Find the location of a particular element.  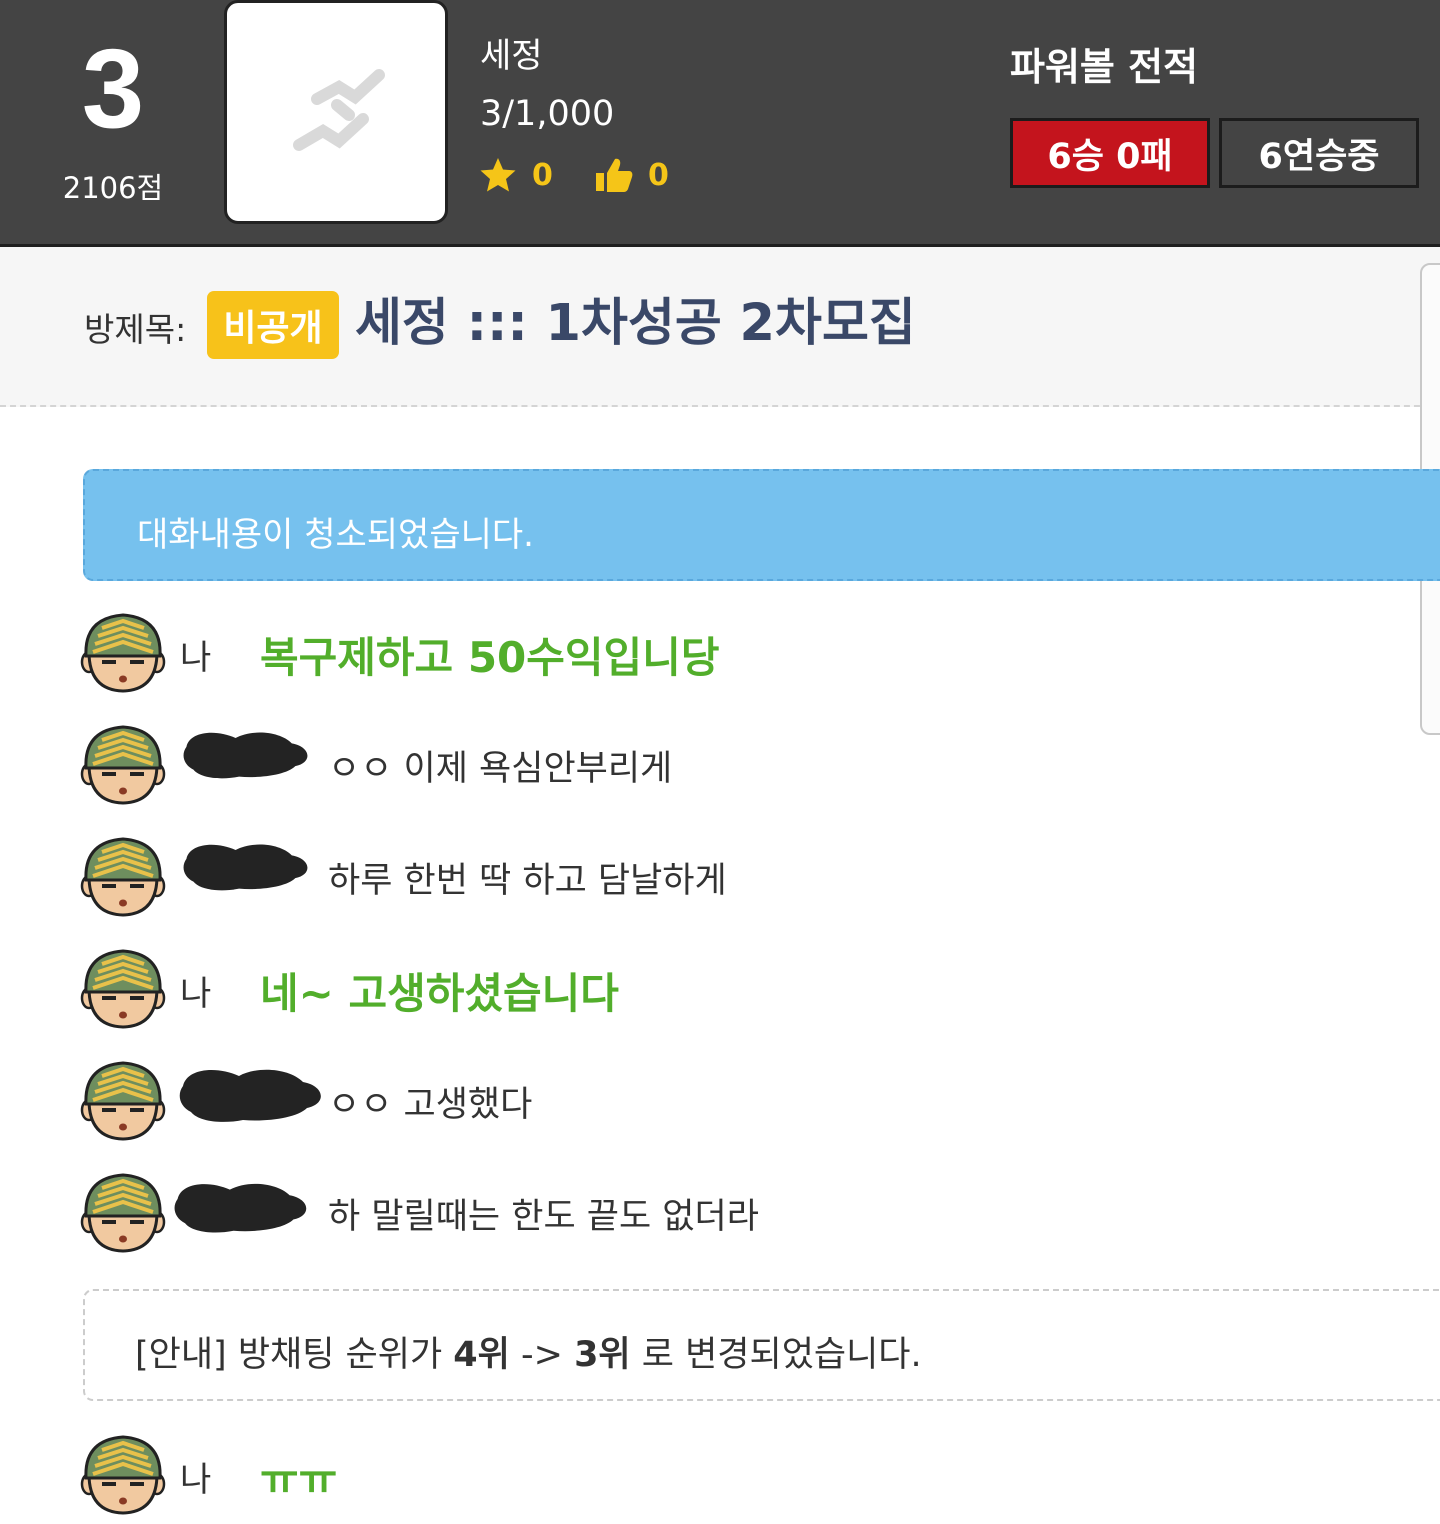

rank-change-notice: [안내] 방채팅 순위가 4위 -> 3위 로 변경되었습니다. is located at coordinates (761, 1345).